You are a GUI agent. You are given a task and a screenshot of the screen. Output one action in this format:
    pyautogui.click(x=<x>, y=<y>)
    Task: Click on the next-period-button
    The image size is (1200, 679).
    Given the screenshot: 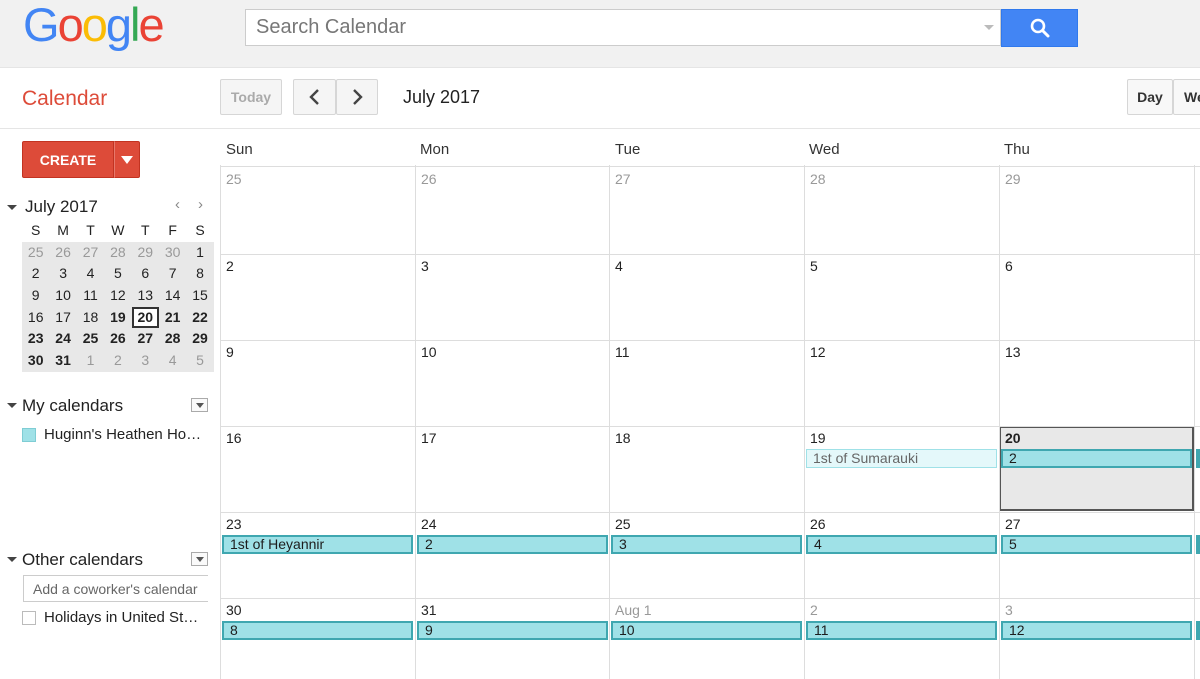 What is the action you would take?
    pyautogui.click(x=357, y=97)
    